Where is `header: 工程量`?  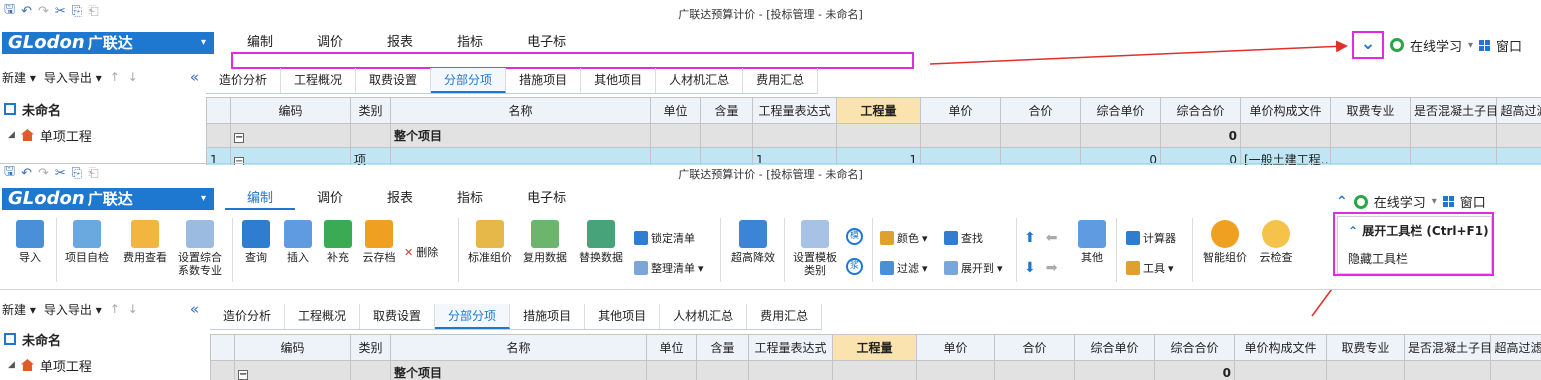 header: 工程量 is located at coordinates (874, 347).